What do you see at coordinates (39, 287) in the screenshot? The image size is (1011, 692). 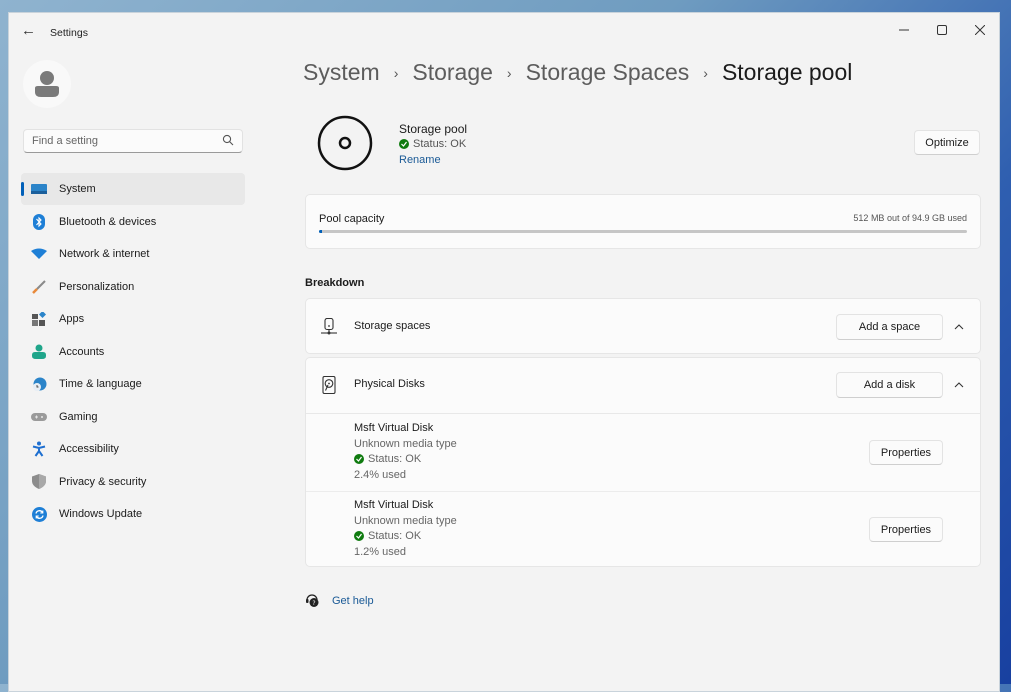 I see `brush-icon` at bounding box center [39, 287].